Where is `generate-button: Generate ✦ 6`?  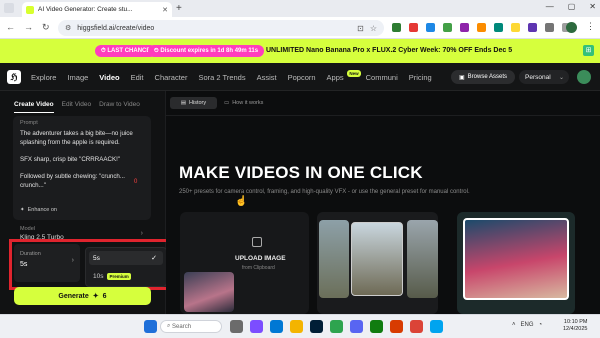 generate-button: Generate ✦ 6 is located at coordinates (82, 296).